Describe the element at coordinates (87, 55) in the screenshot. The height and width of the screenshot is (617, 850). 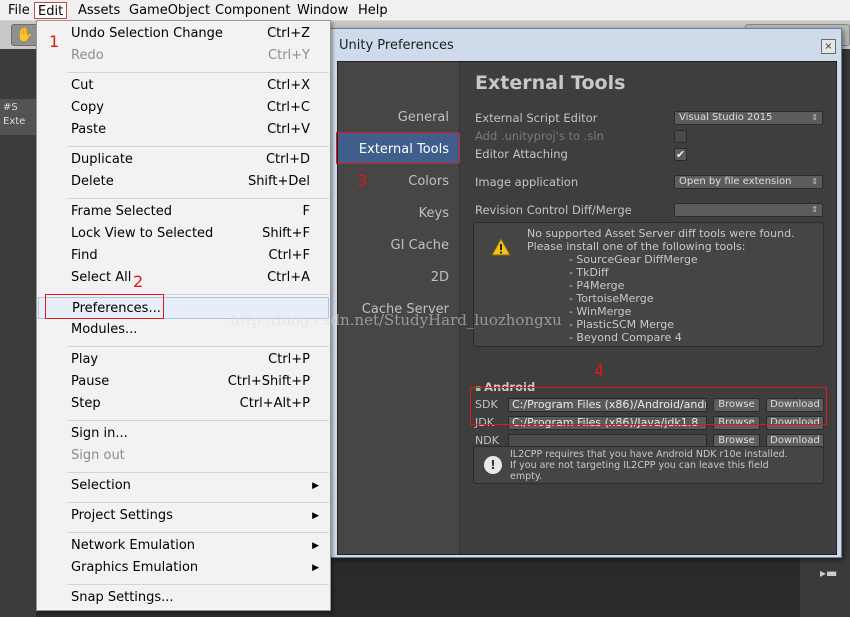
I see `menu-item-label: Redo` at that location.